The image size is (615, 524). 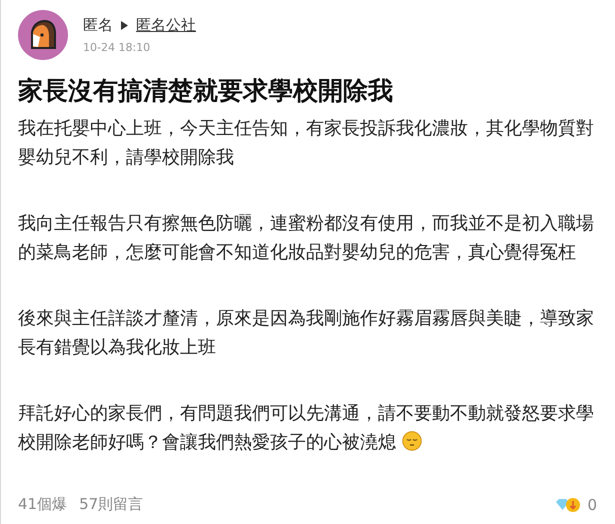 I want to click on post-paragraph: 後來與主任詳談才釐清，原來是因為我剛施作好霧眉霧唇與美睫，導致家長有錯覺以為我化妝上班, so click(x=306, y=333).